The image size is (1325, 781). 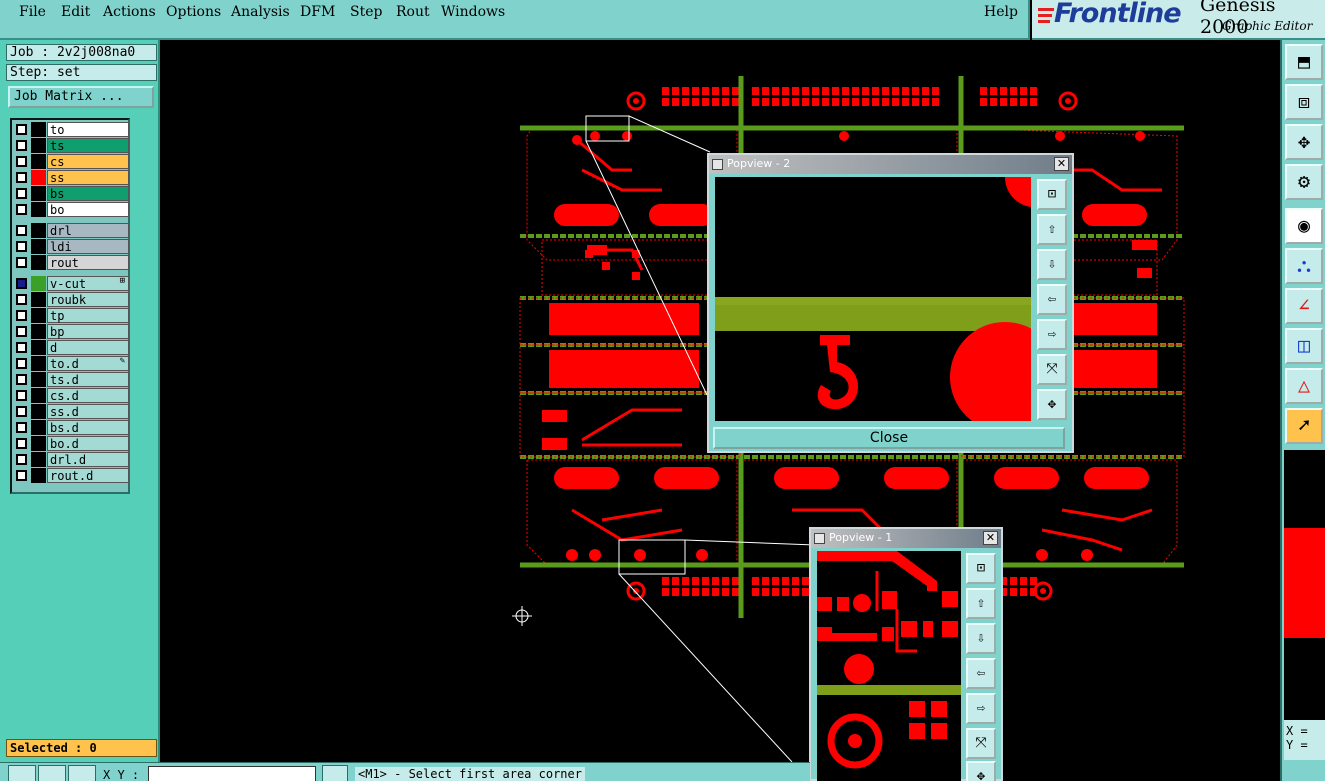 What do you see at coordinates (88, 411) in the screenshot?
I see `layer-name: ss.d` at bounding box center [88, 411].